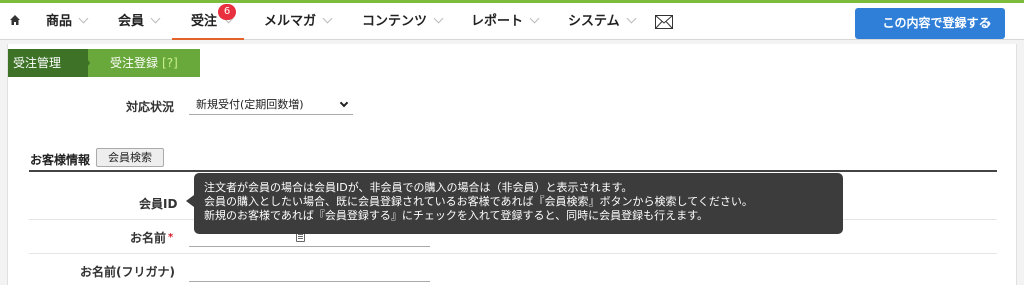 The width and height of the screenshot is (1024, 285). I want to click on chevron-right-icon: ›, so click(989, 23).